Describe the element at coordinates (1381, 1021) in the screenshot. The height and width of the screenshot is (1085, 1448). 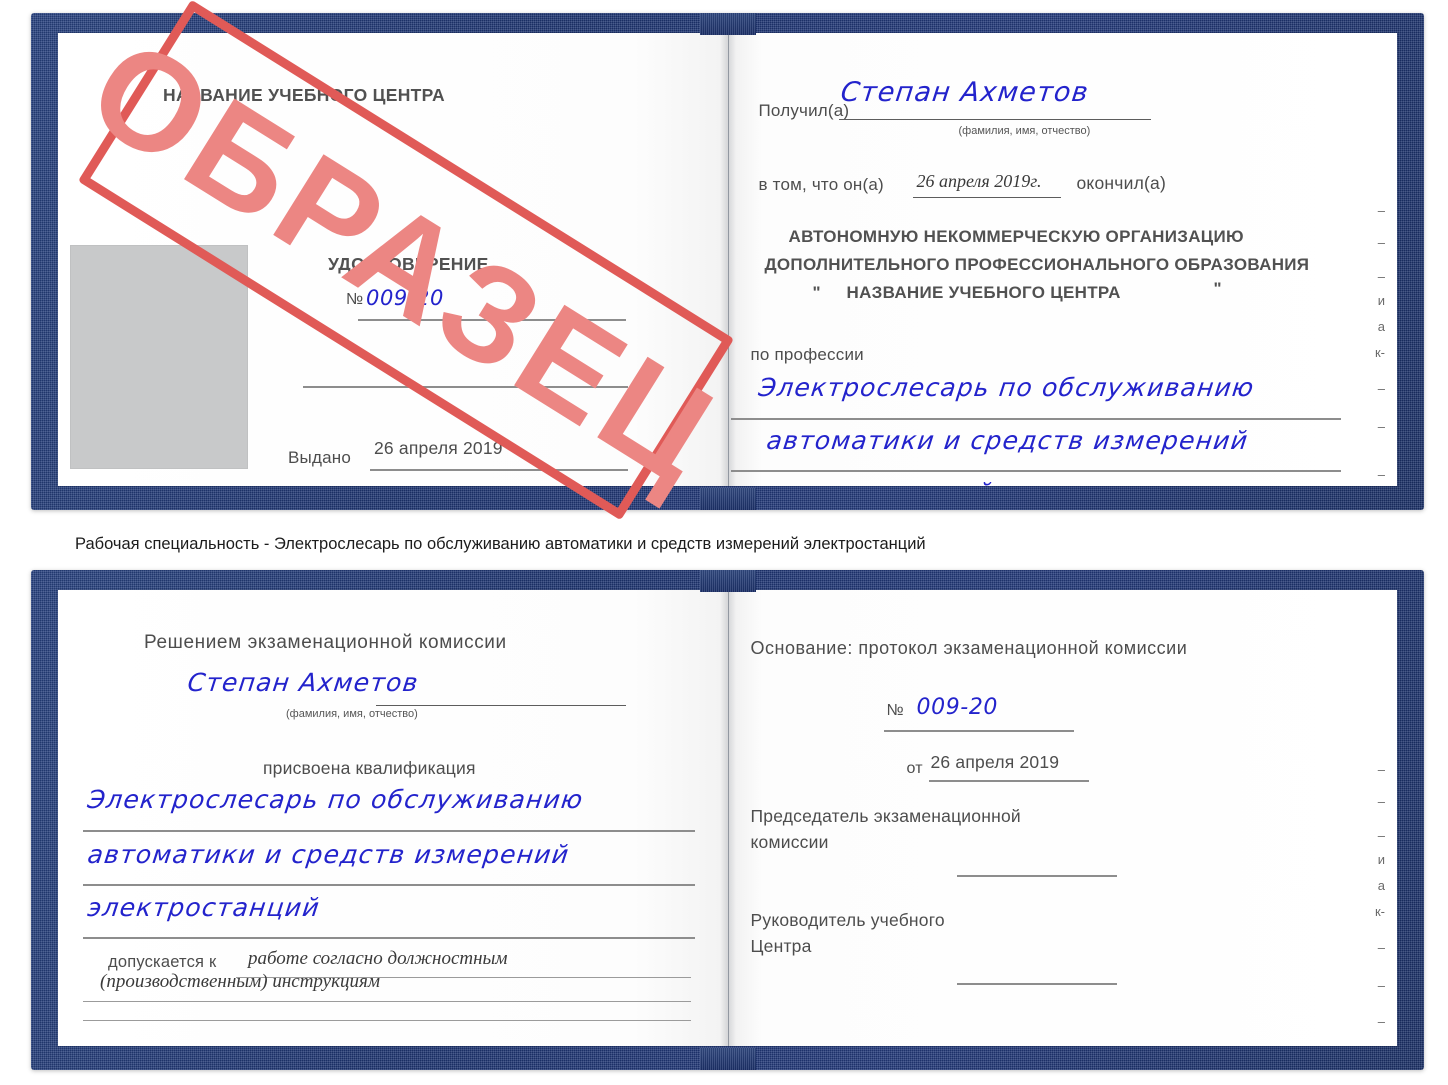
I see `edge-glyph-b8: –` at that location.